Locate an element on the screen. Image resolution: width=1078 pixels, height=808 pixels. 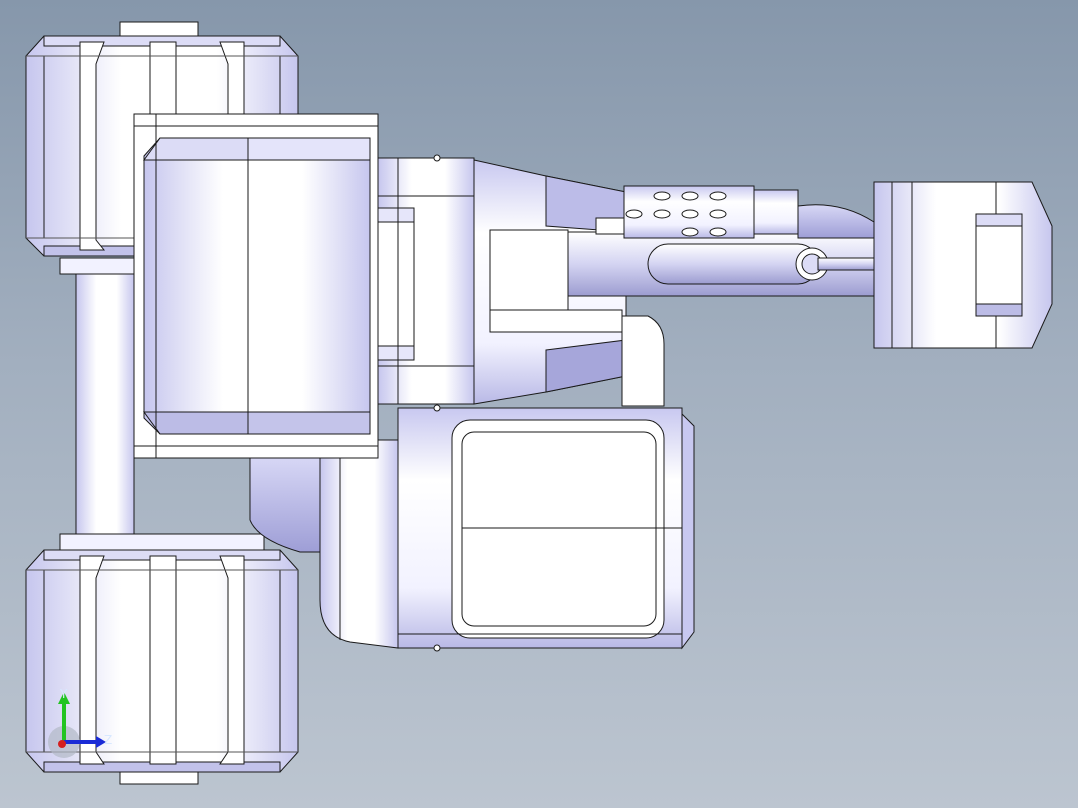
perforated-tube is located at coordinates (749, 212).